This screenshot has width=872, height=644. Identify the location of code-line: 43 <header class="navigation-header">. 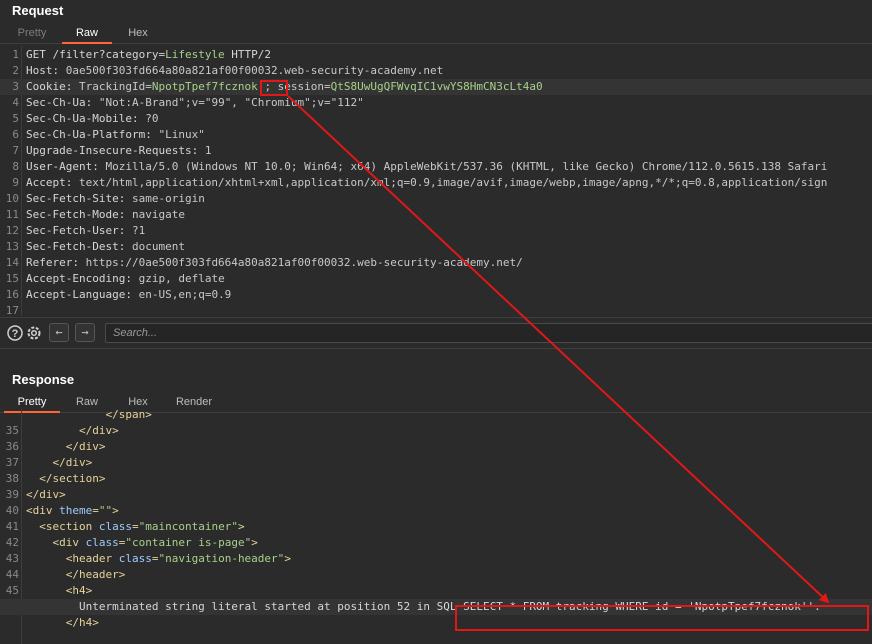
(436, 559).